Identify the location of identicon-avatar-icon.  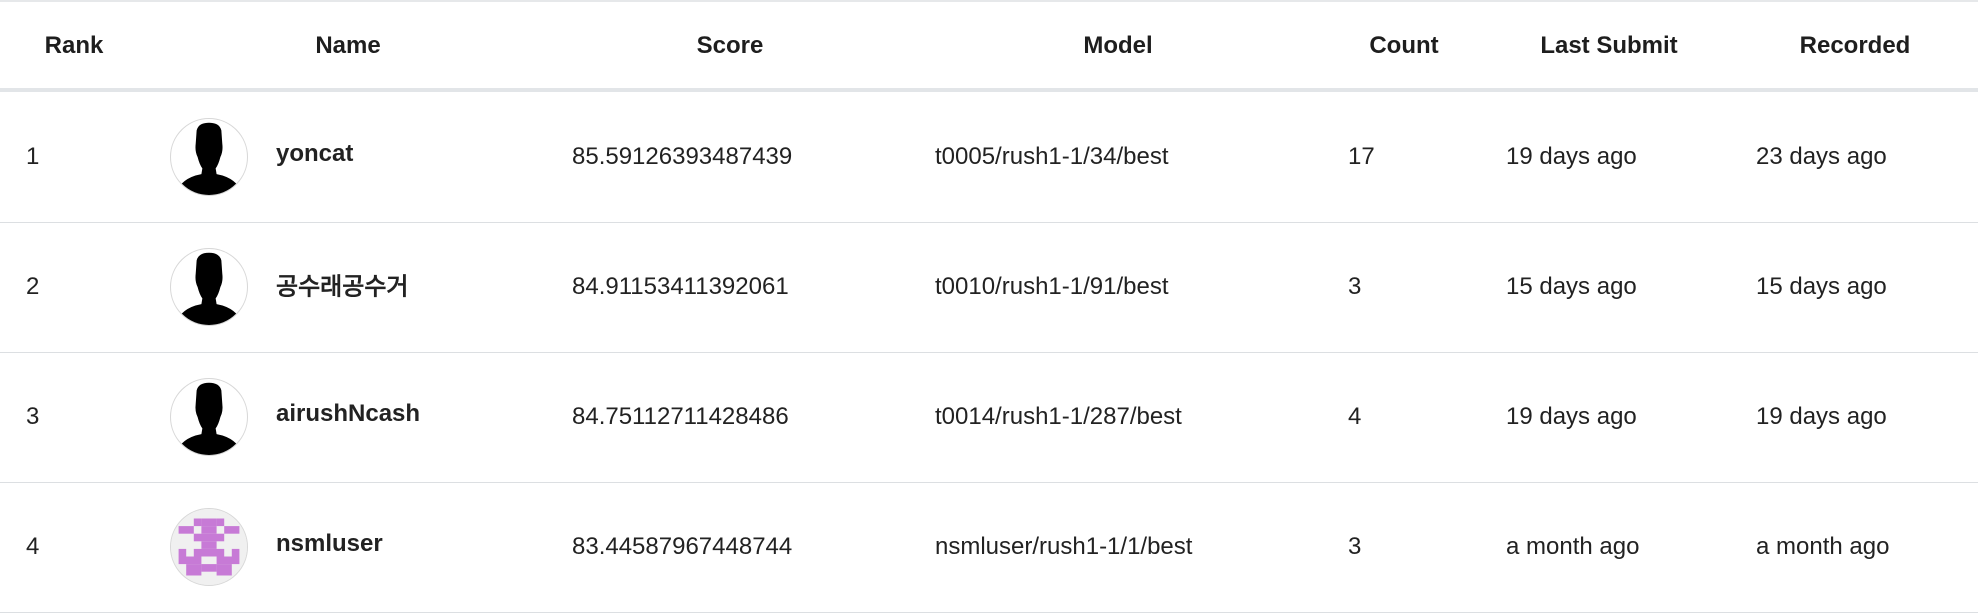
(209, 547).